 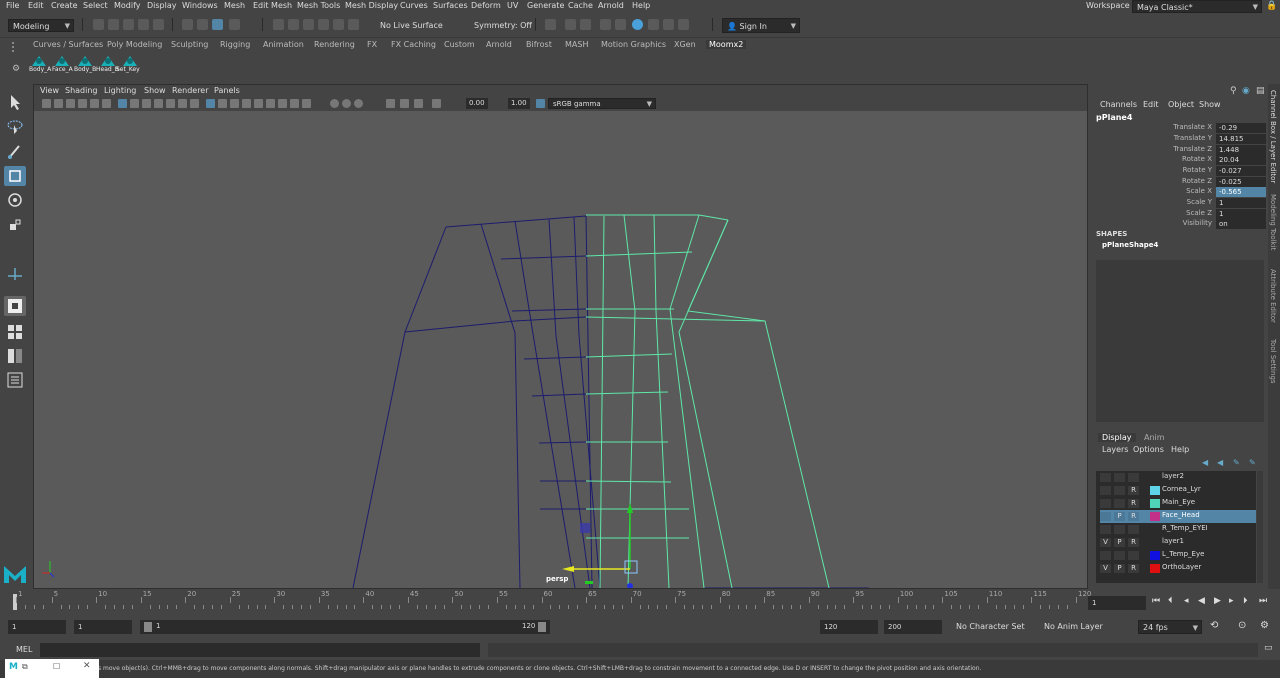 I want to click on new-layer-selected-icon: ✎, so click(x=1252, y=462).